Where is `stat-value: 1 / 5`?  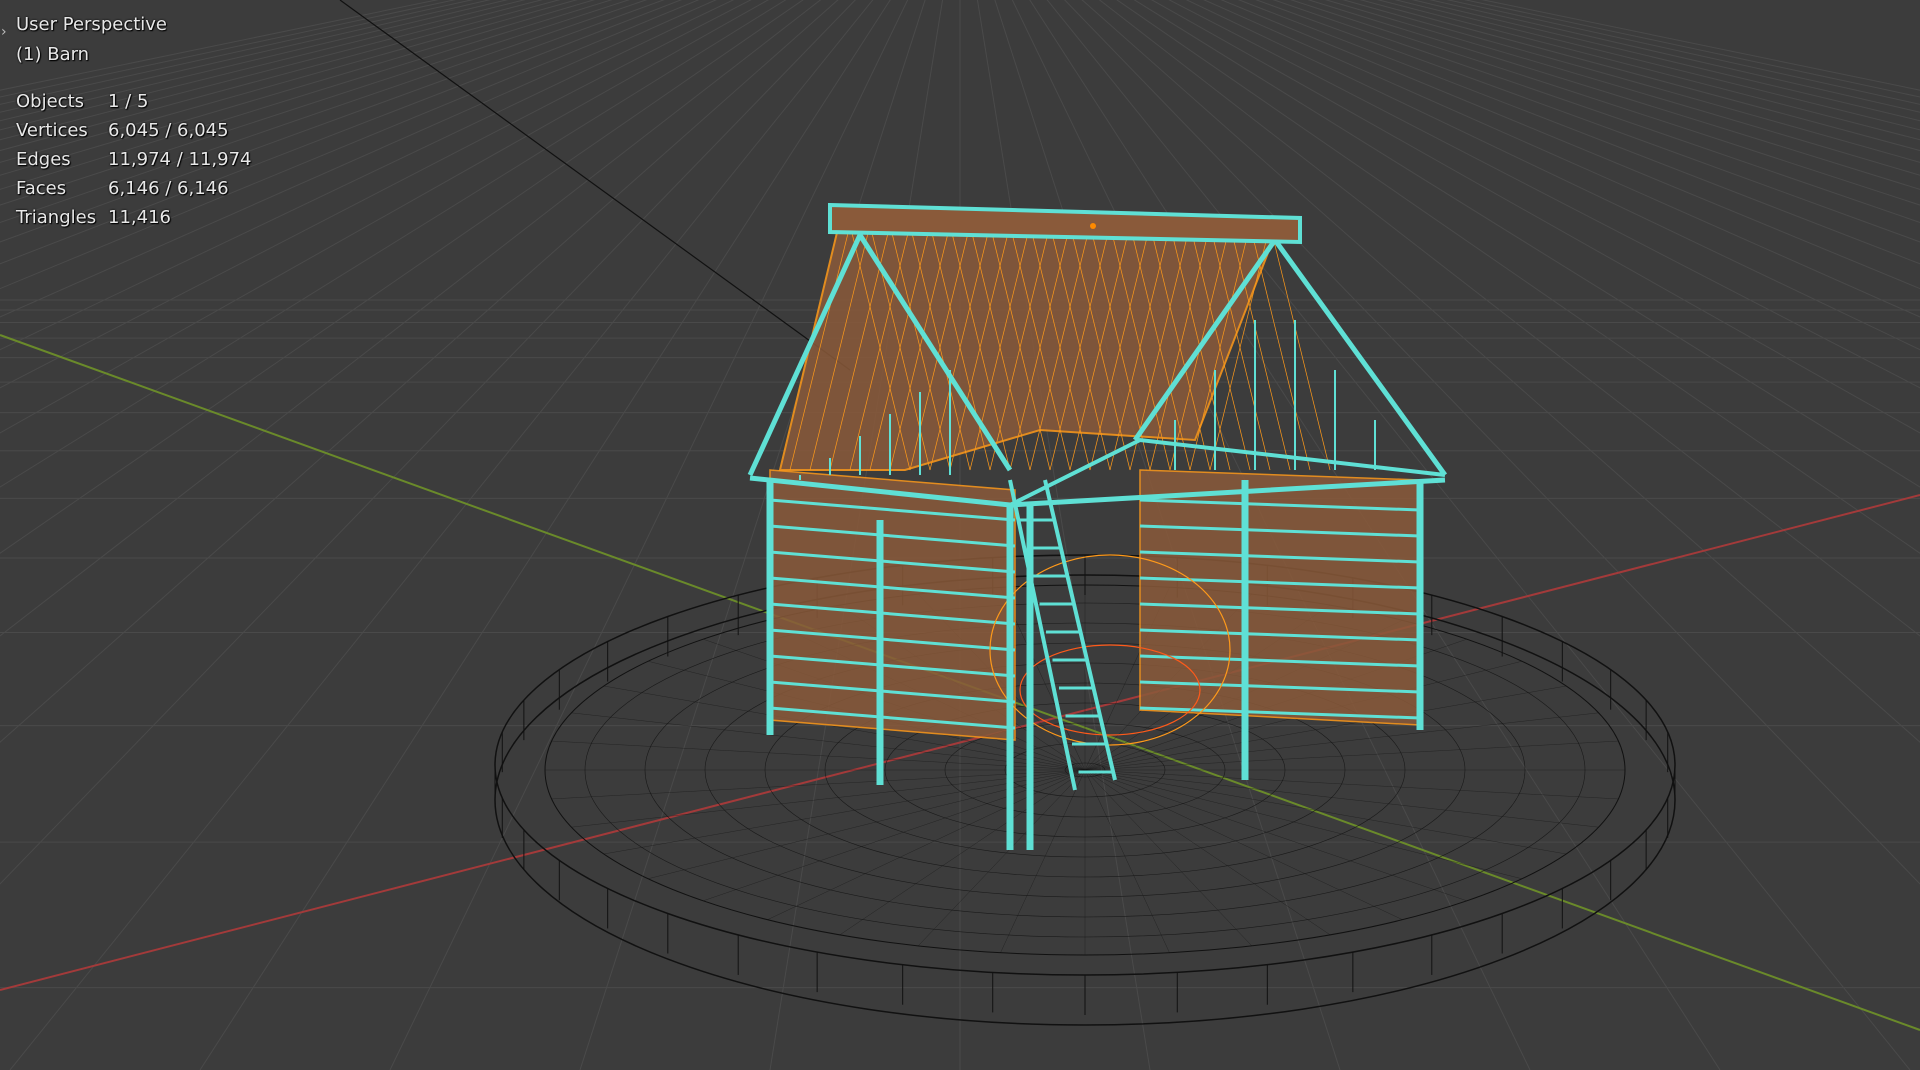 stat-value: 1 / 5 is located at coordinates (128, 101).